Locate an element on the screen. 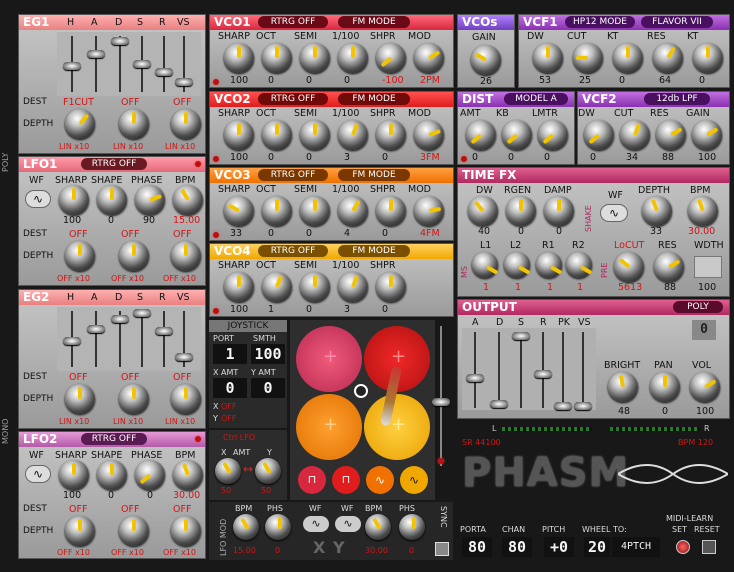 The image size is (734, 572). lfo2-phase-knob is located at coordinates (150, 475).